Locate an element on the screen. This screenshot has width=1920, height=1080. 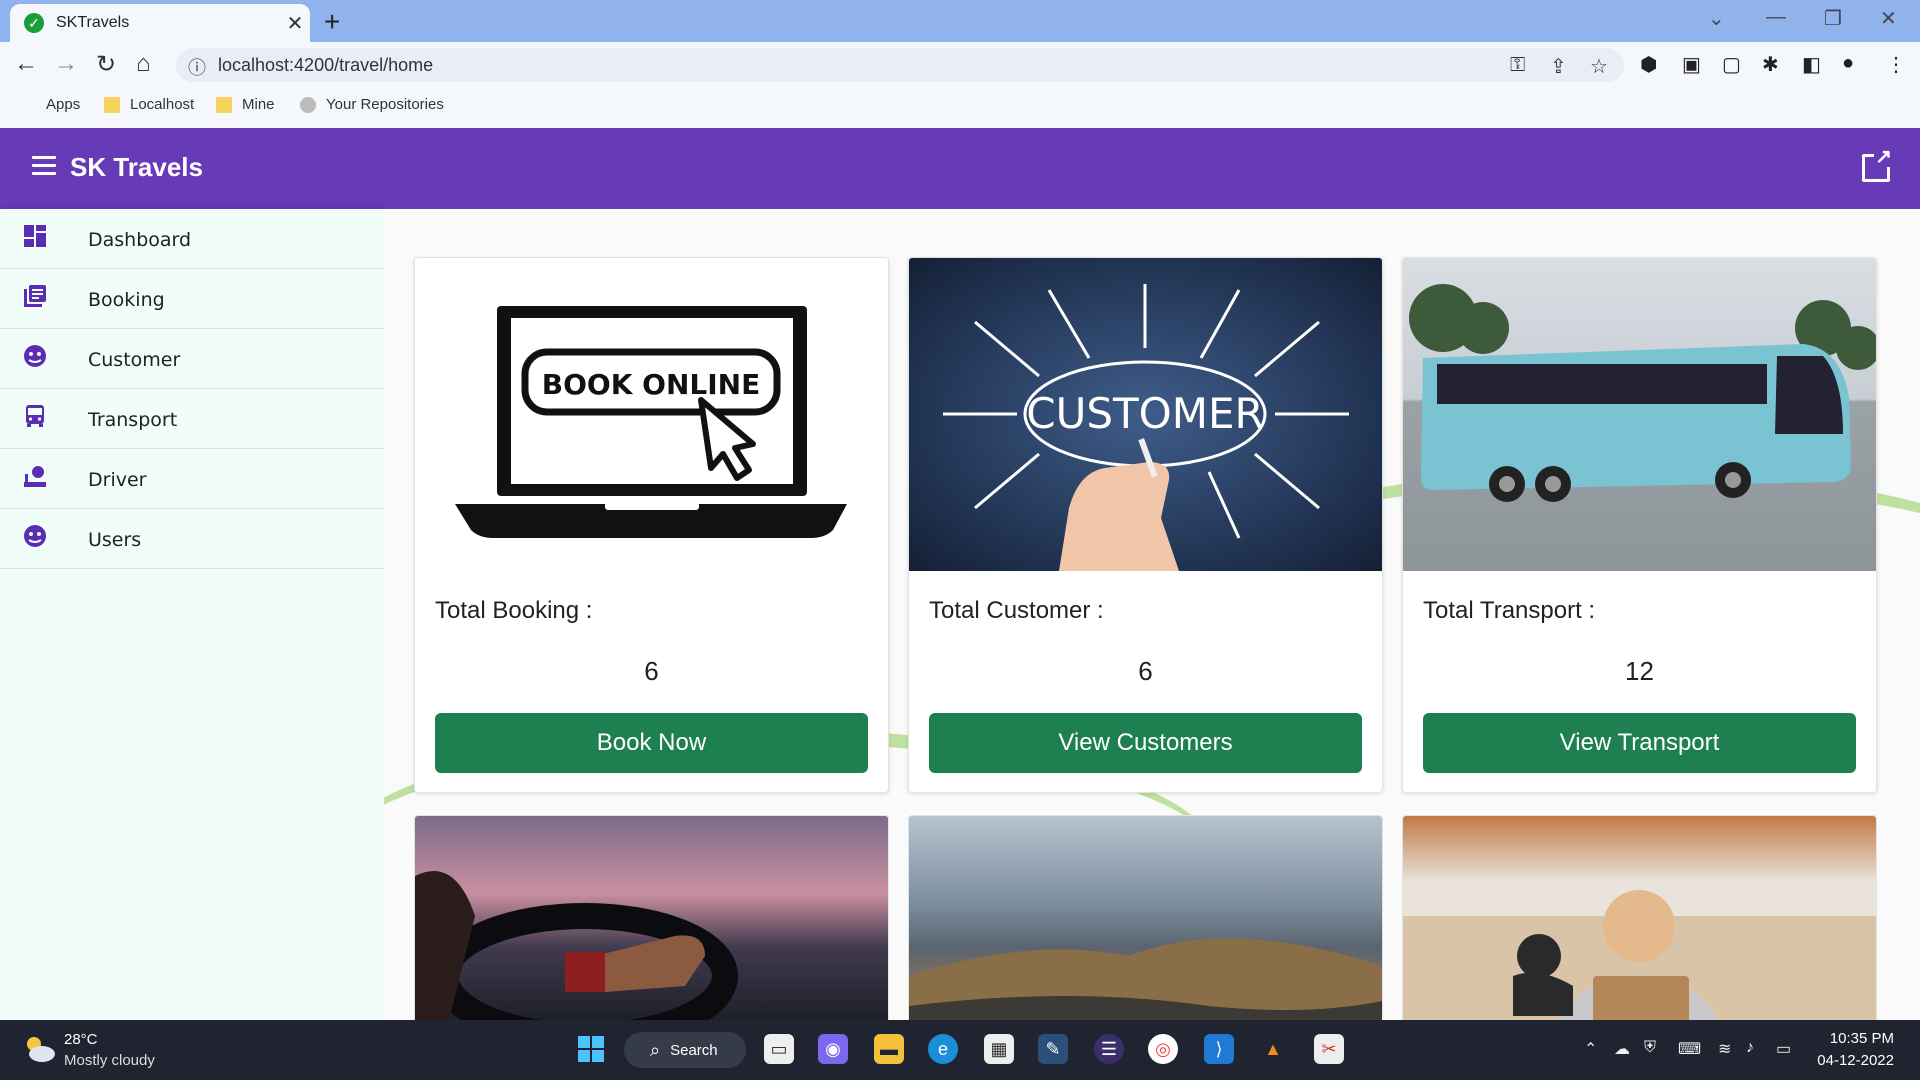
weather-temperature: 28°C is located at coordinates (81, 1039).